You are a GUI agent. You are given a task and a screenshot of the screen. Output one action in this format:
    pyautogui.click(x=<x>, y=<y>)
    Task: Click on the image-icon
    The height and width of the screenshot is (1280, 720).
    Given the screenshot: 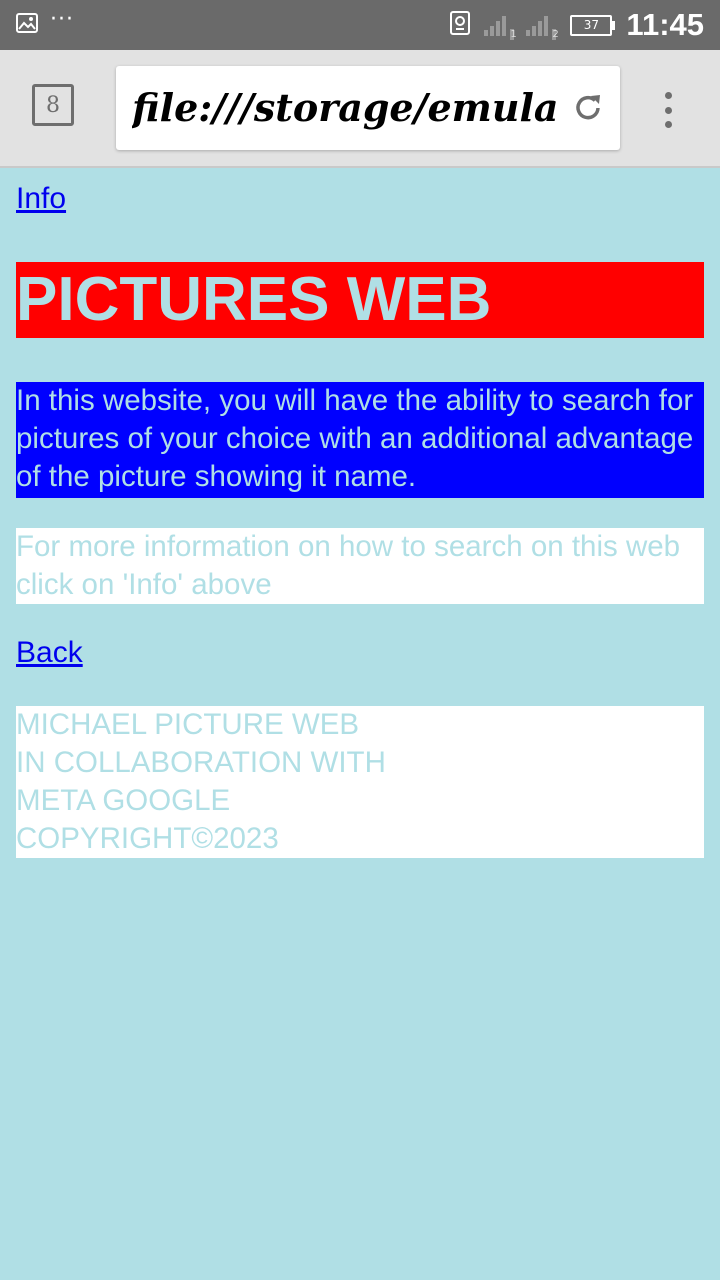 What is the action you would take?
    pyautogui.click(x=27, y=25)
    